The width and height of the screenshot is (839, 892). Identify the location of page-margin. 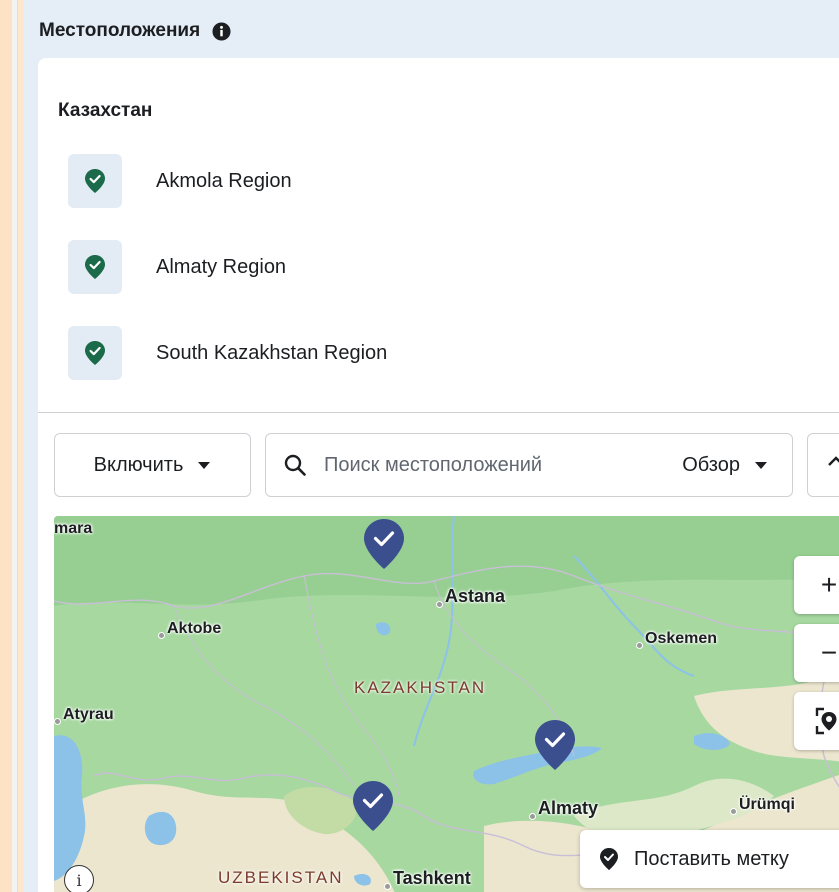
(6, 446).